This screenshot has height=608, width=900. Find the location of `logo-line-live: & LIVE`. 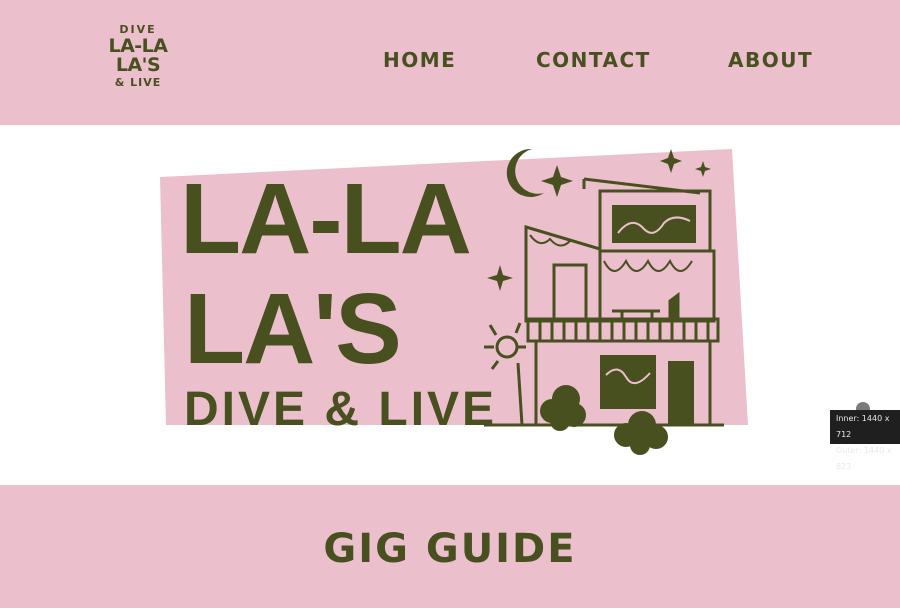

logo-line-live: & LIVE is located at coordinates (138, 82).